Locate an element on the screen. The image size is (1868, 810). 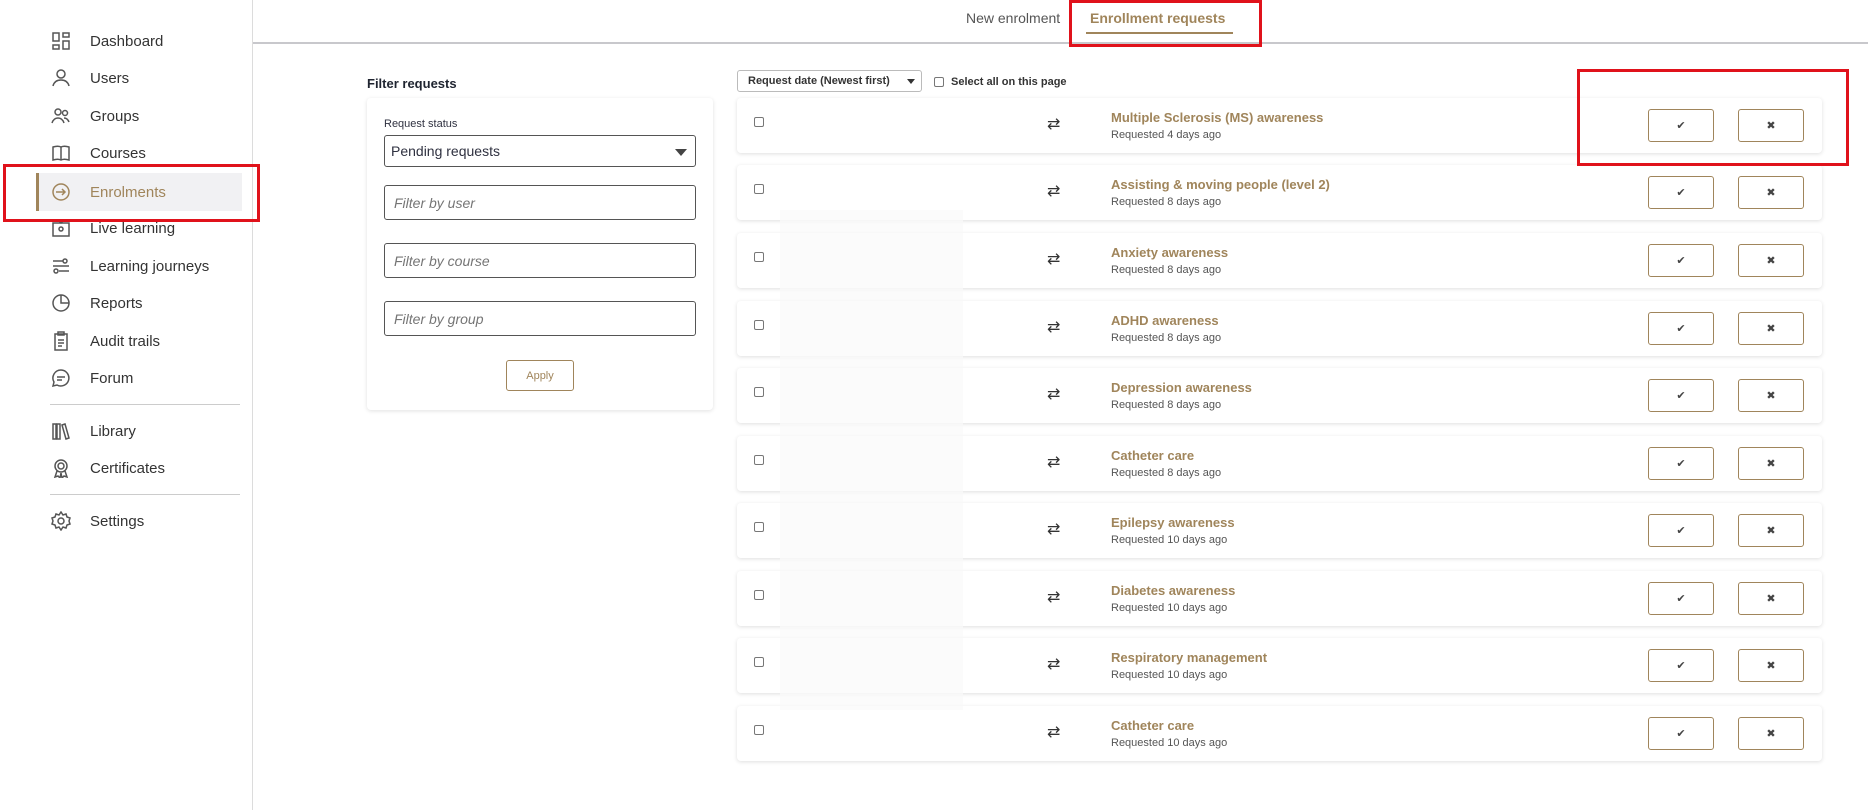
course-name: Depression awareness is located at coordinates (1181, 387).